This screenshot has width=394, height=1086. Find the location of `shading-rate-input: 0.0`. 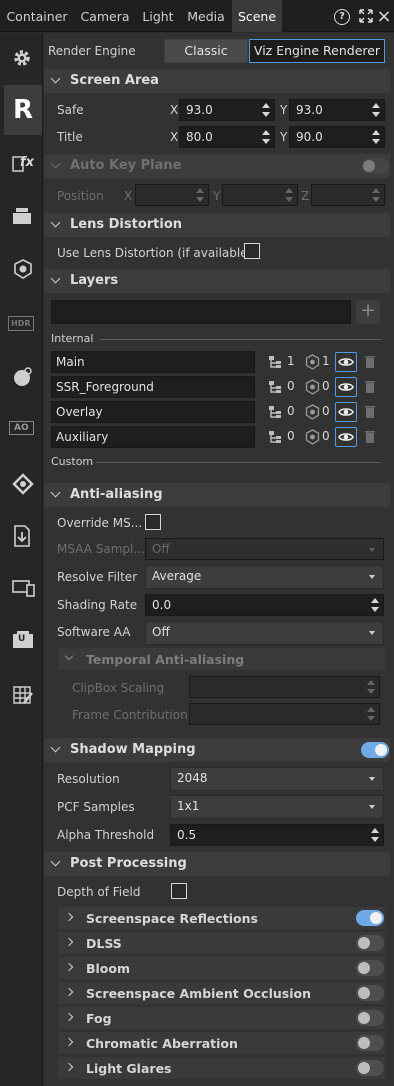

shading-rate-input: 0.0 is located at coordinates (264, 605).